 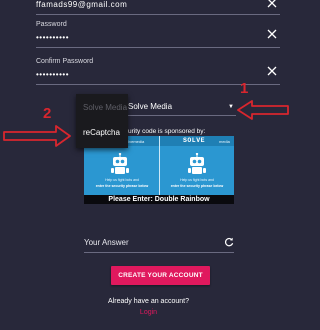 I want to click on email-underline, so click(x=158, y=14).